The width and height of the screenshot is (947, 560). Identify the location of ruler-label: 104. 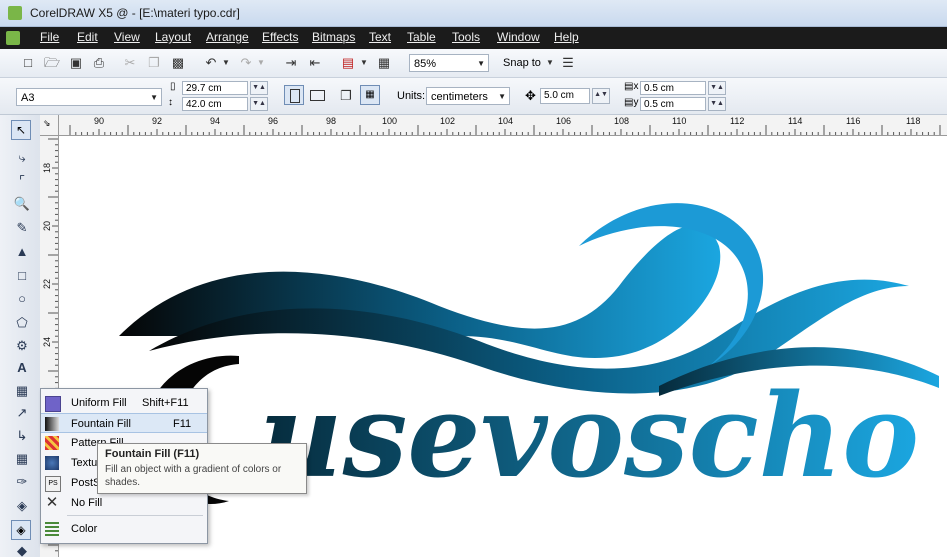
(506, 121).